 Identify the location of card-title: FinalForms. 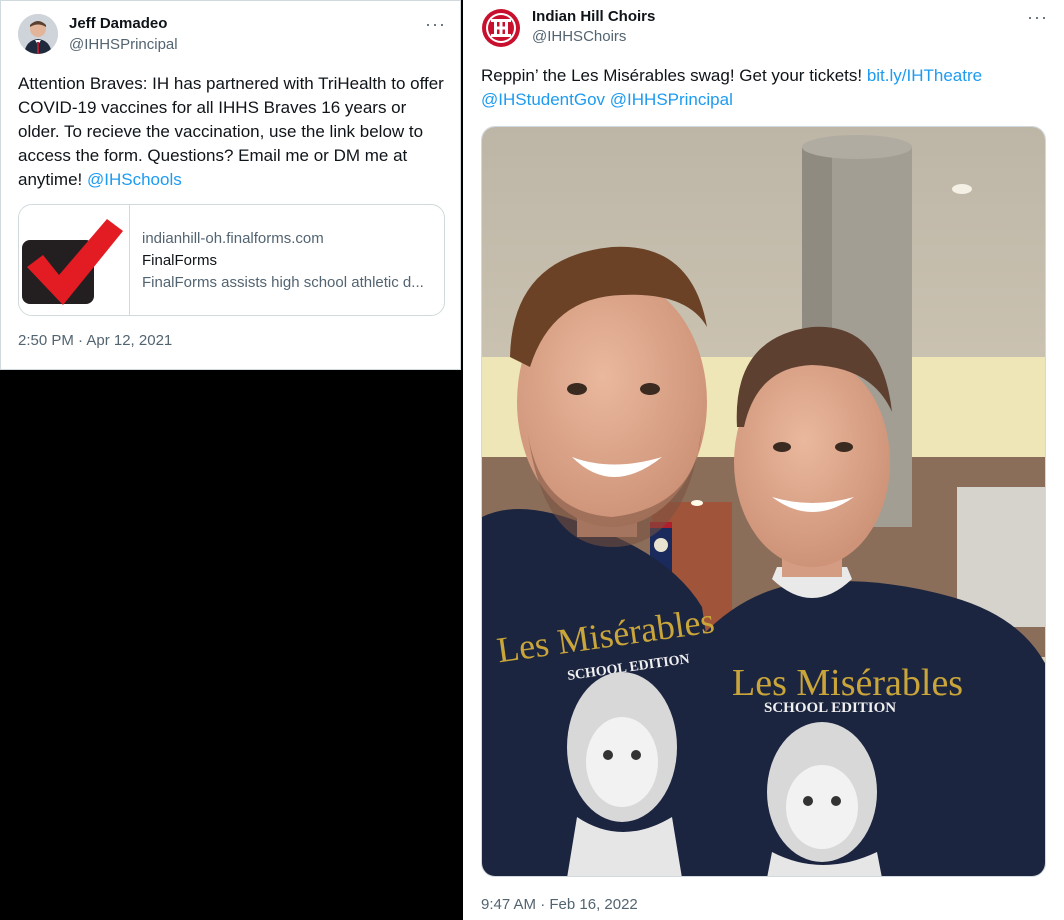
(180, 260).